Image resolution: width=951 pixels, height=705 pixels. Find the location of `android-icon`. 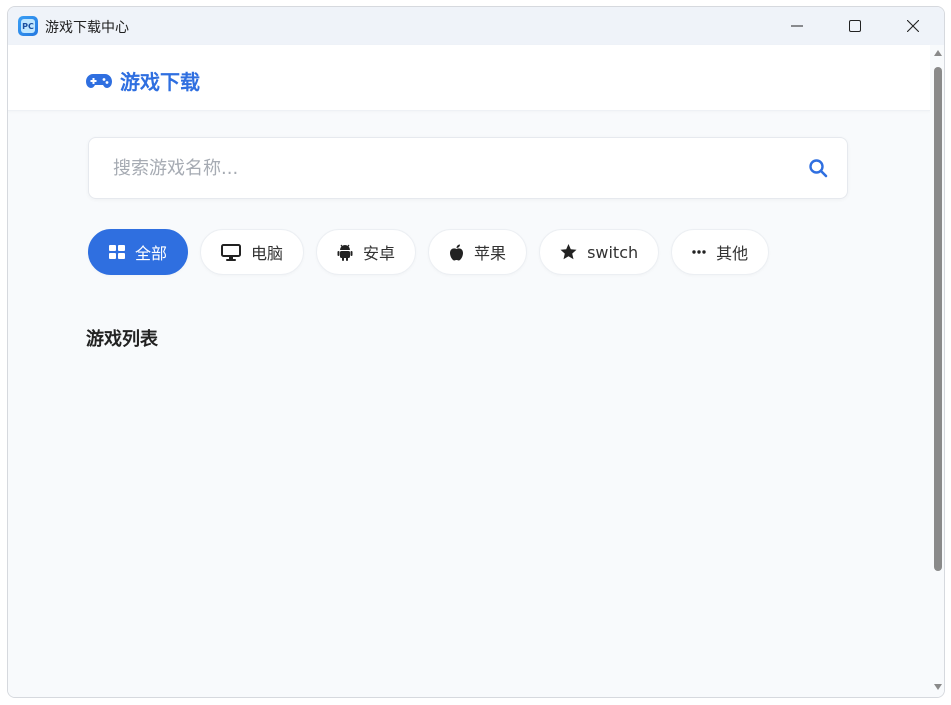

android-icon is located at coordinates (345, 252).